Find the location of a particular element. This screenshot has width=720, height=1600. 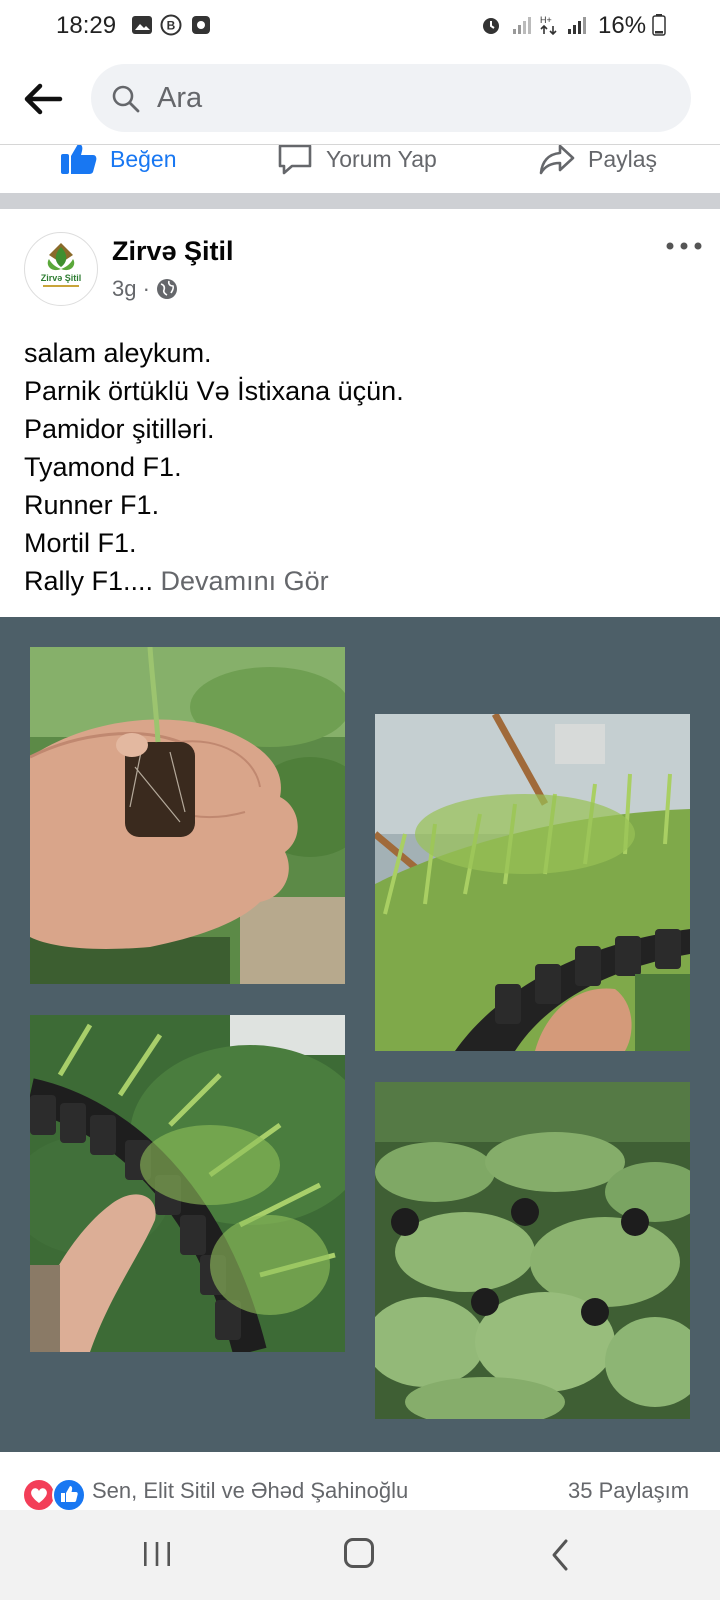

love-reaction-icon is located at coordinates (39, 1495).